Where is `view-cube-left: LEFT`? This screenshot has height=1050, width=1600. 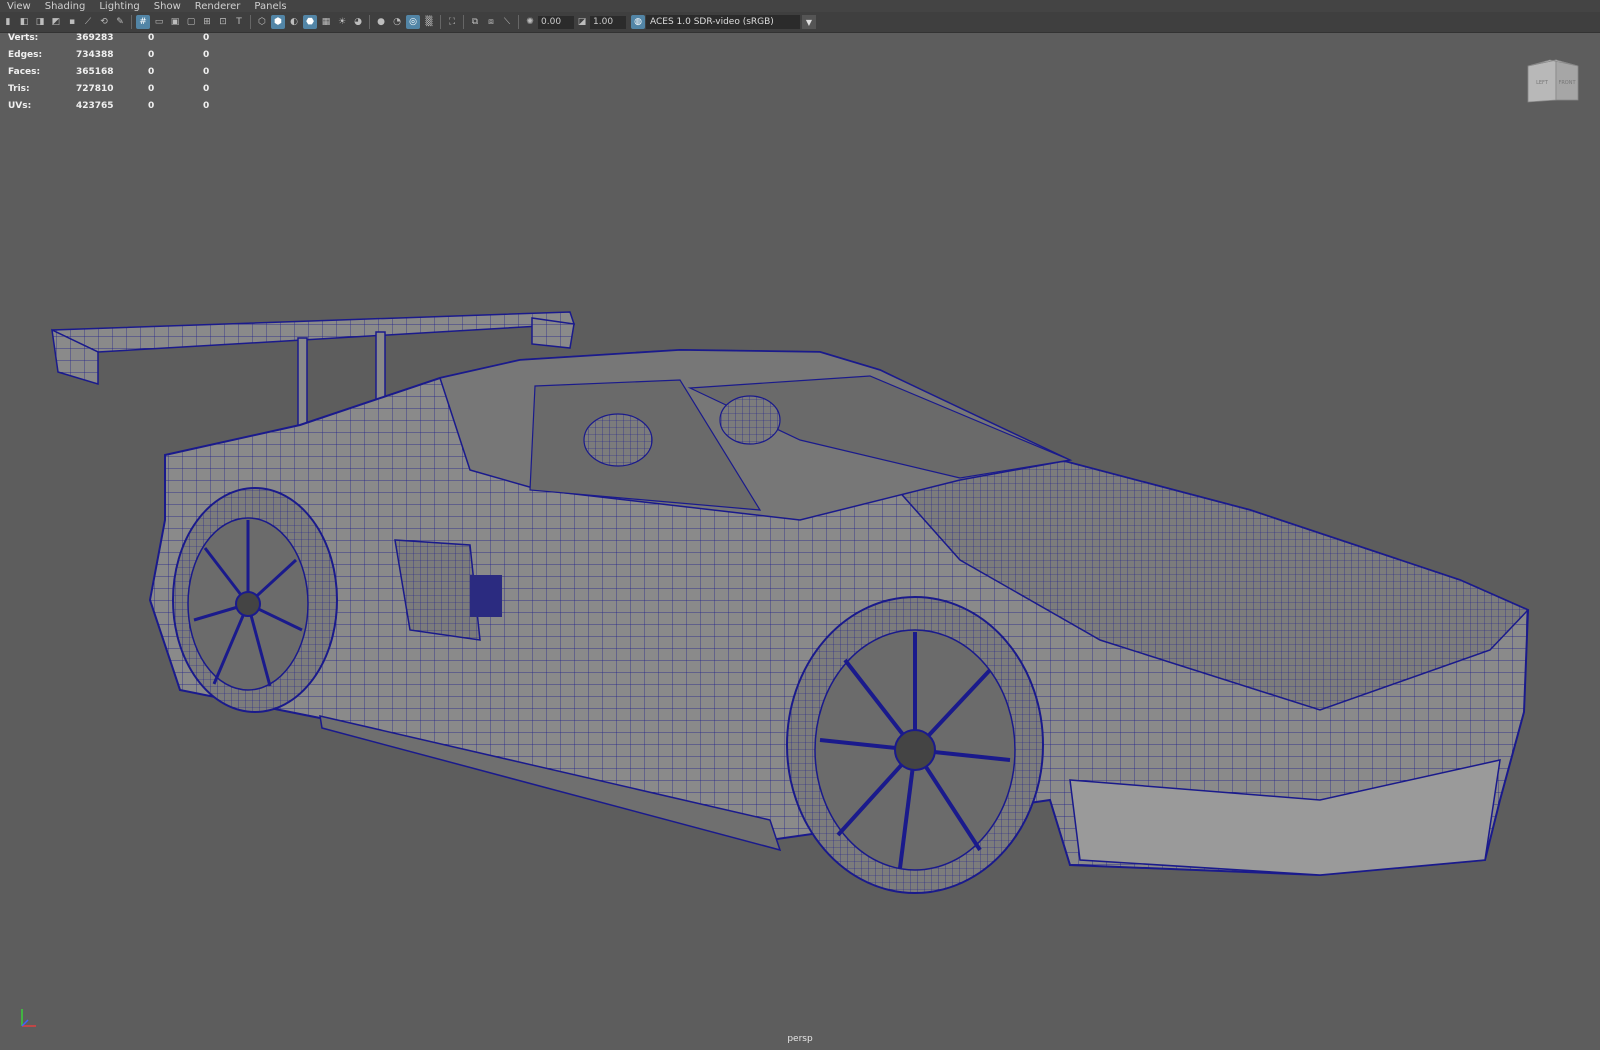
view-cube-left: LEFT is located at coordinates (1542, 83).